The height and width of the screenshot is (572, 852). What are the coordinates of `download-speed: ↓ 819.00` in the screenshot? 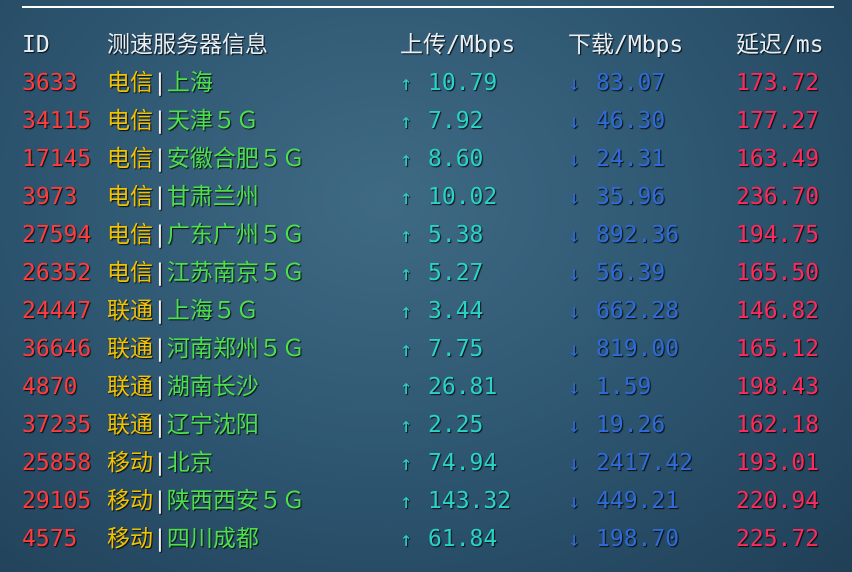 It's located at (623, 349).